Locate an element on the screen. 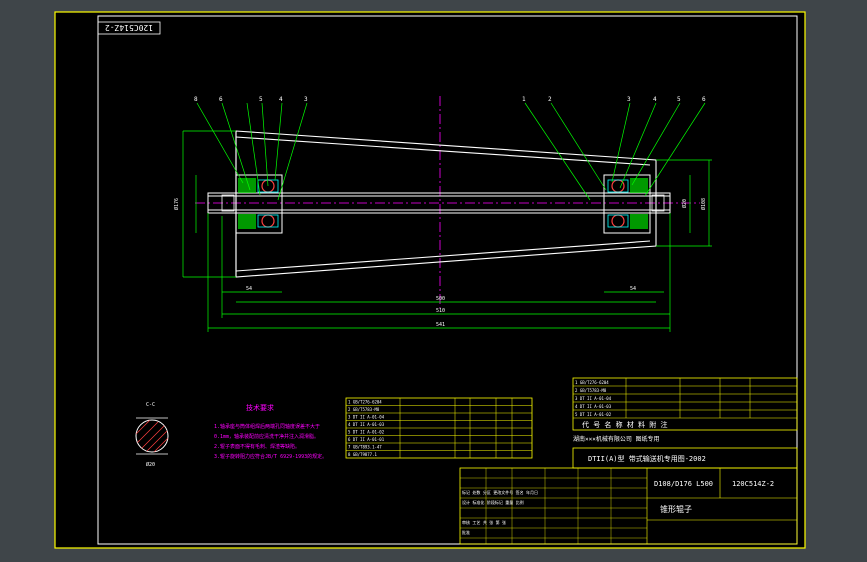 The image size is (867, 562). callout-right-2: 2 is located at coordinates (550, 99).